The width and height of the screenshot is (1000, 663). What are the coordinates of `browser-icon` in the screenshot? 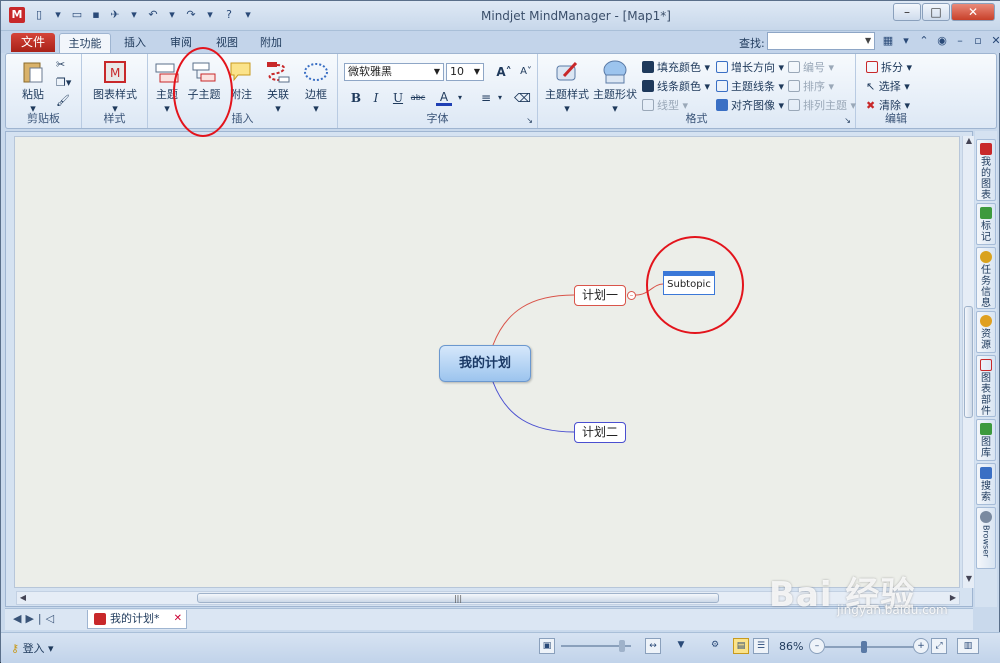 It's located at (986, 517).